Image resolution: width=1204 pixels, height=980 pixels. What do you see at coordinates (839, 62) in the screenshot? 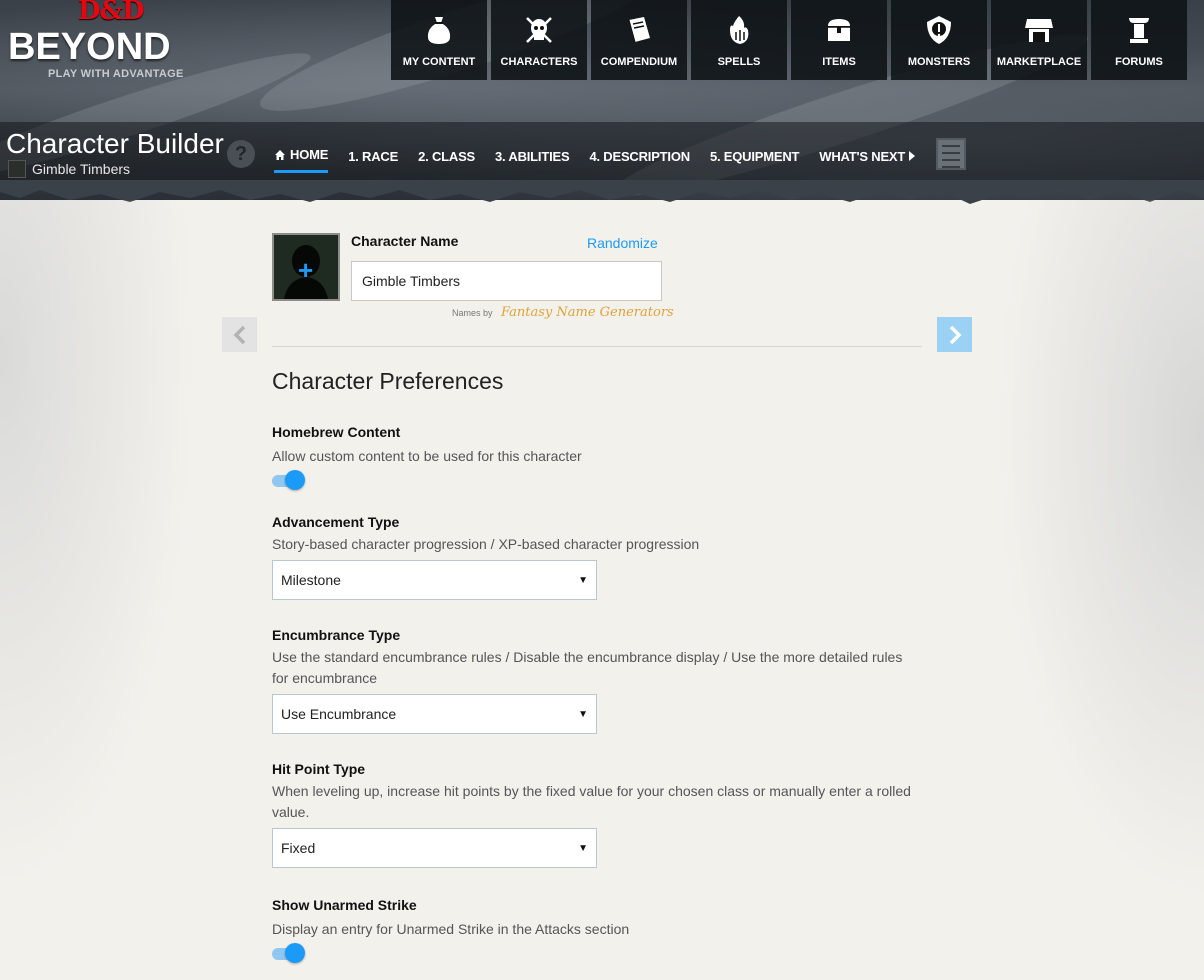
I see `nav-items-label: ITEMS` at bounding box center [839, 62].